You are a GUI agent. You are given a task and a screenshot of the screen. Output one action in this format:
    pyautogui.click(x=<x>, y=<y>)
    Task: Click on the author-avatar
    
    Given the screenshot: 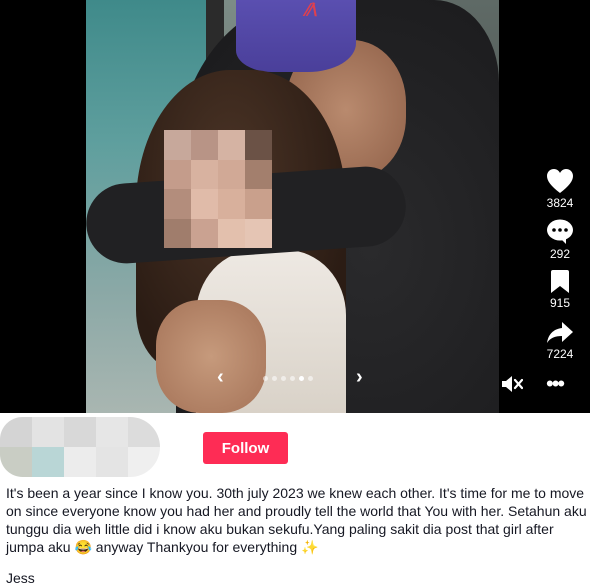 What is the action you would take?
    pyautogui.click(x=80, y=447)
    